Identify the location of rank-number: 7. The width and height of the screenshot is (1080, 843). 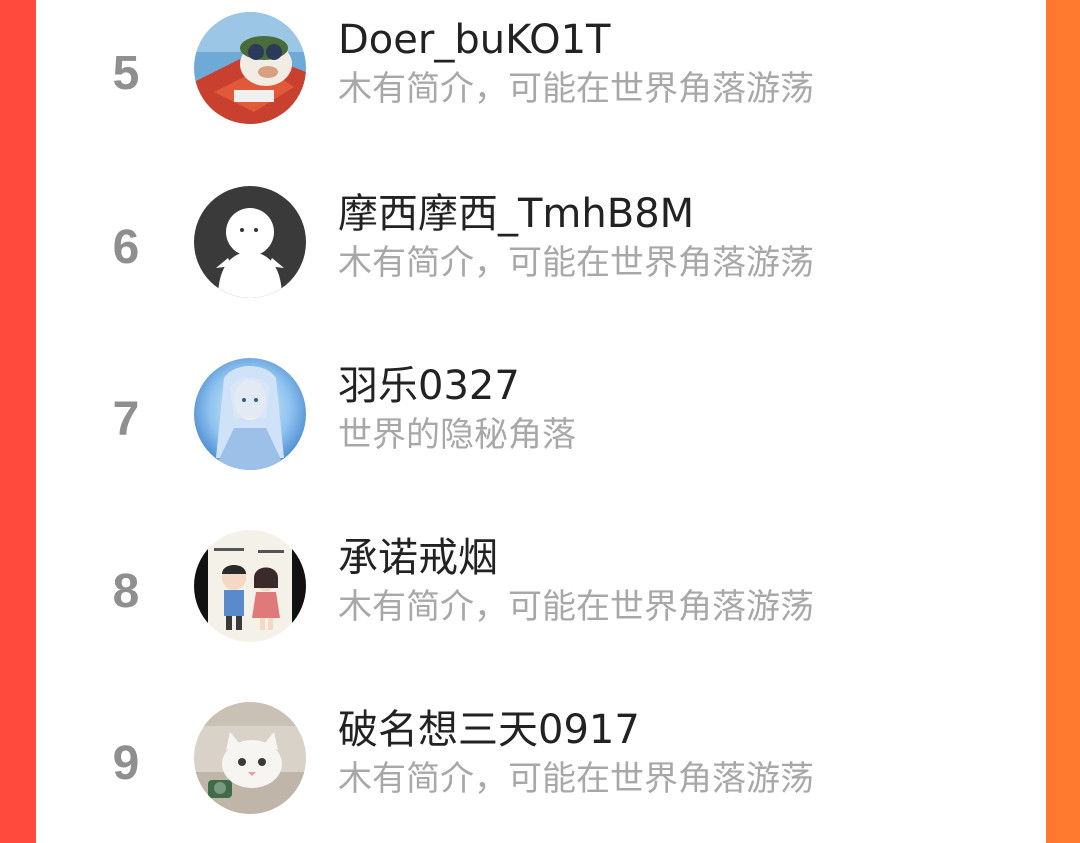
(126, 419).